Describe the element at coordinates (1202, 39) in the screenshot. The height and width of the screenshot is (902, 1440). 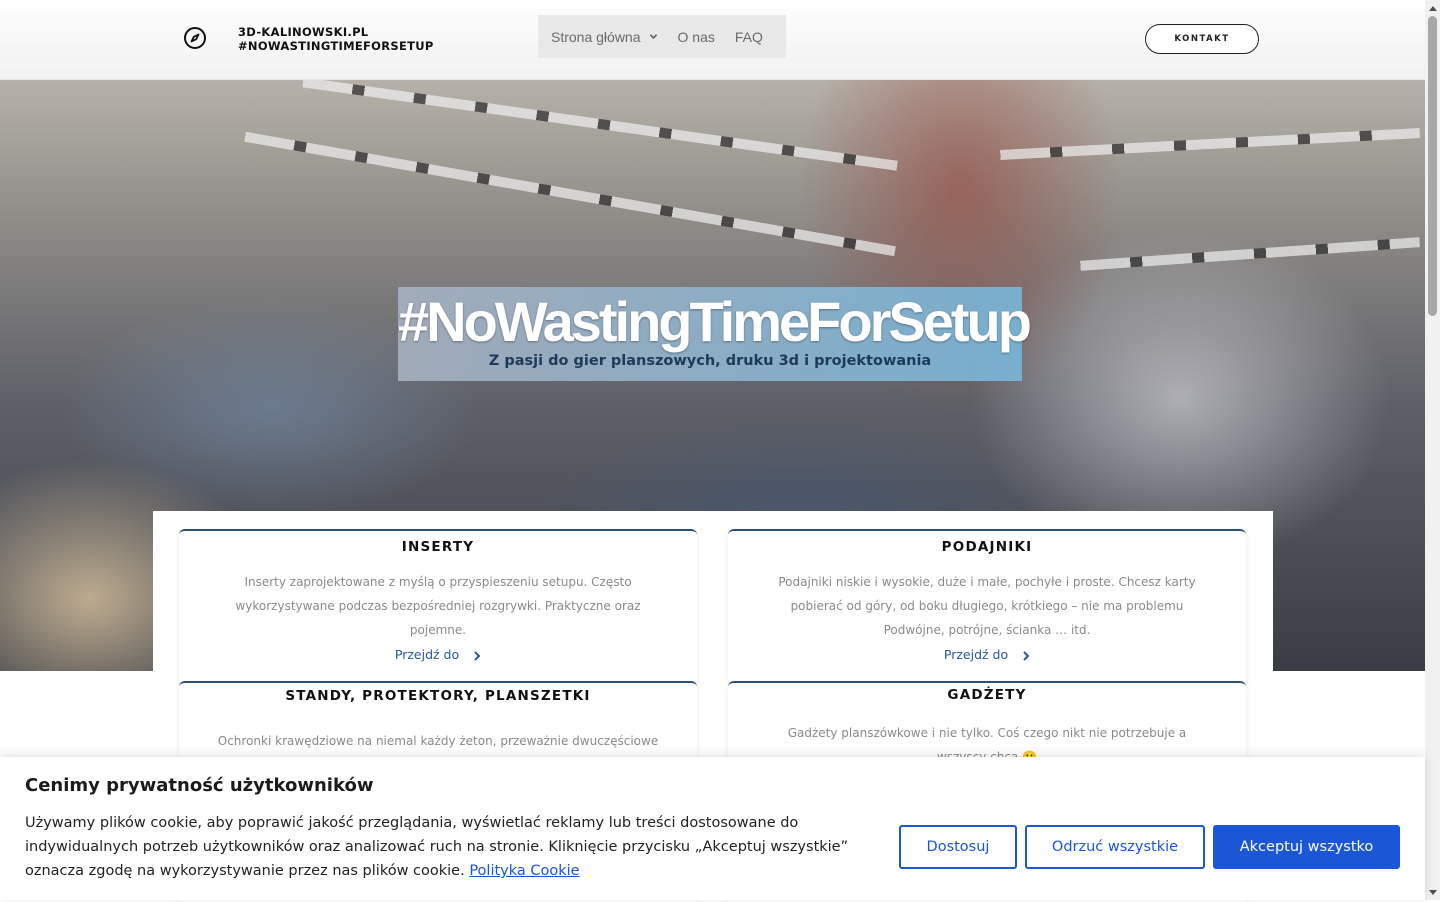
I see `contact-button: KONTAKT` at that location.